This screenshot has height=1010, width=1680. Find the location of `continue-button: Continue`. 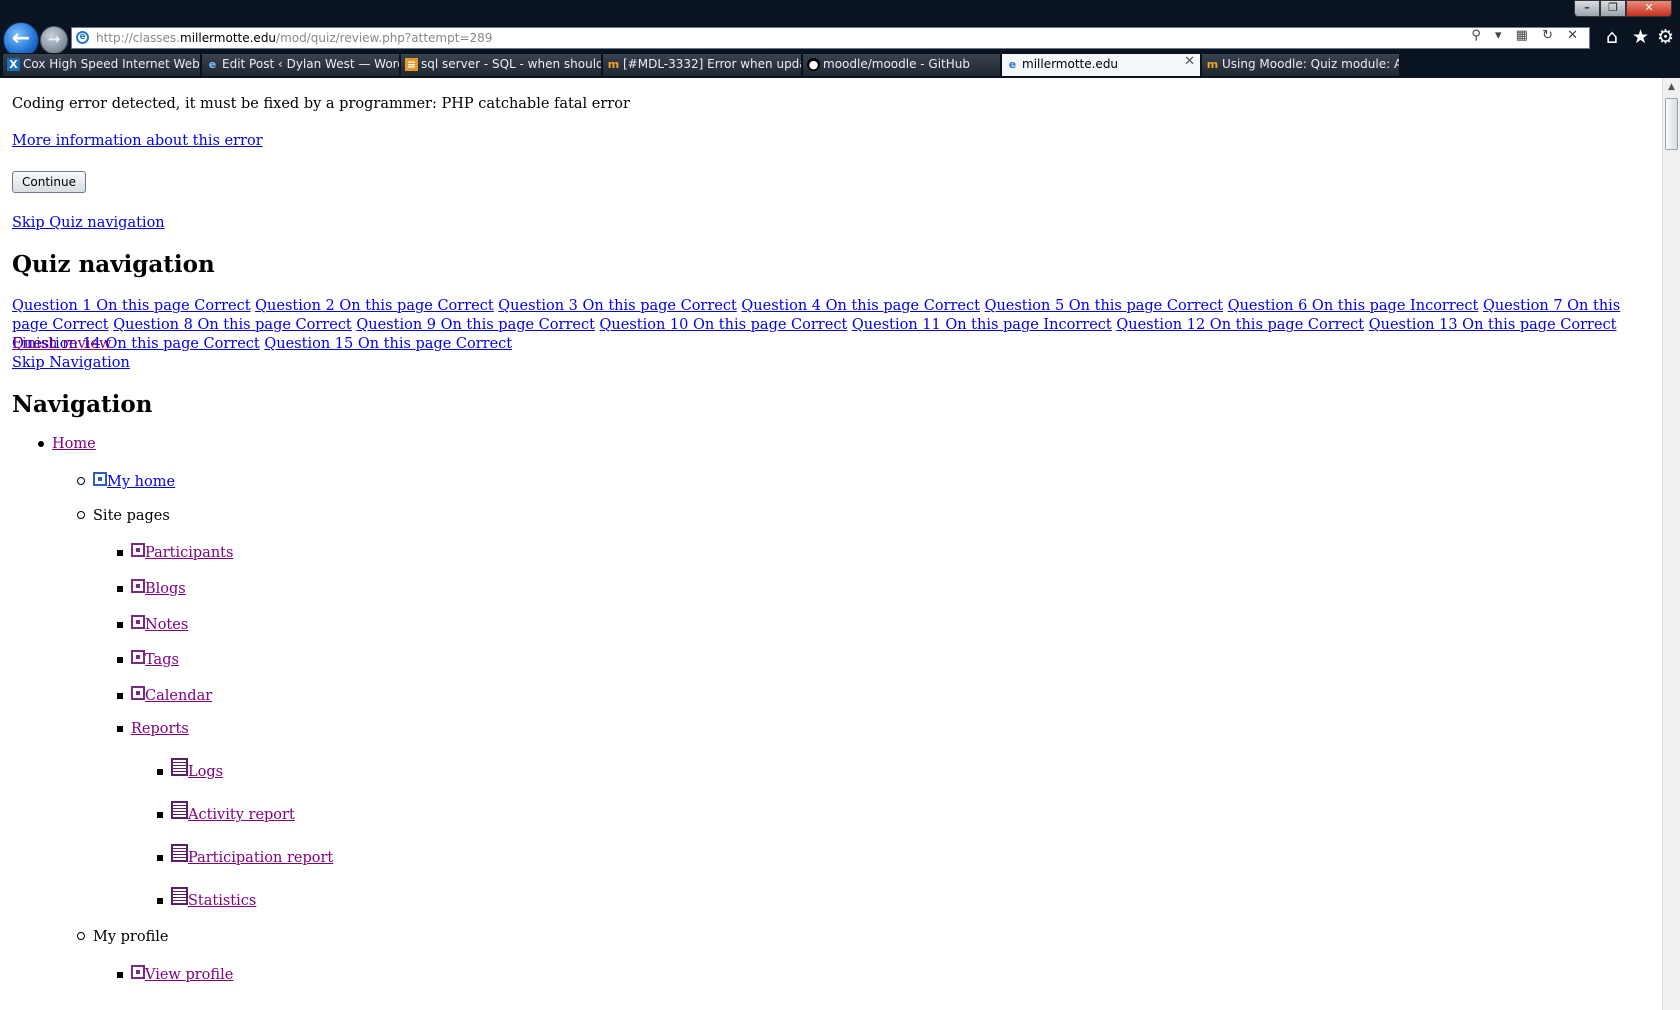

continue-button: Continue is located at coordinates (49, 182).